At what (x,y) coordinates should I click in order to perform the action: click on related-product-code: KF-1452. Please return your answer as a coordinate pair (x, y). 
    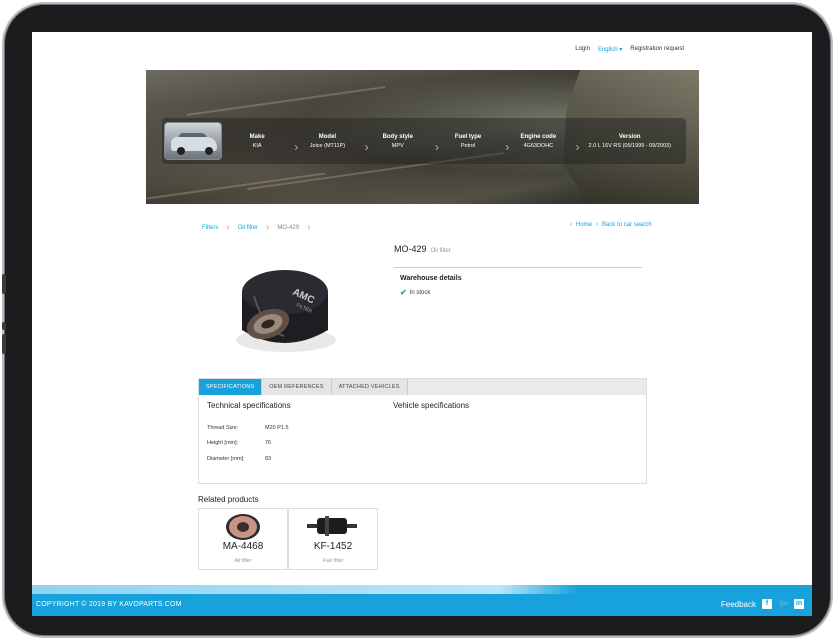
    Looking at the image, I should click on (333, 546).